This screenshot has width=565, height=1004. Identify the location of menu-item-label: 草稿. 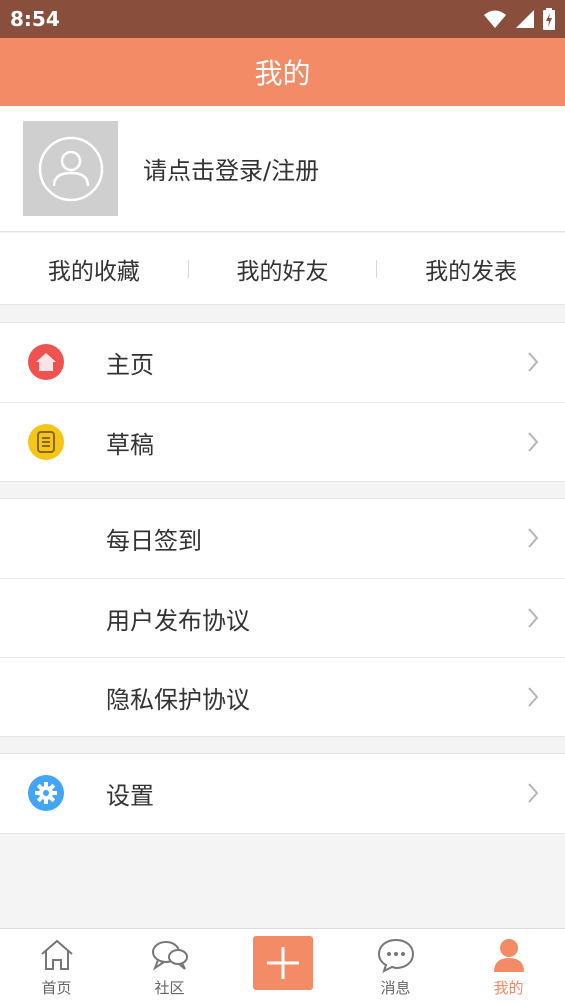
(130, 444).